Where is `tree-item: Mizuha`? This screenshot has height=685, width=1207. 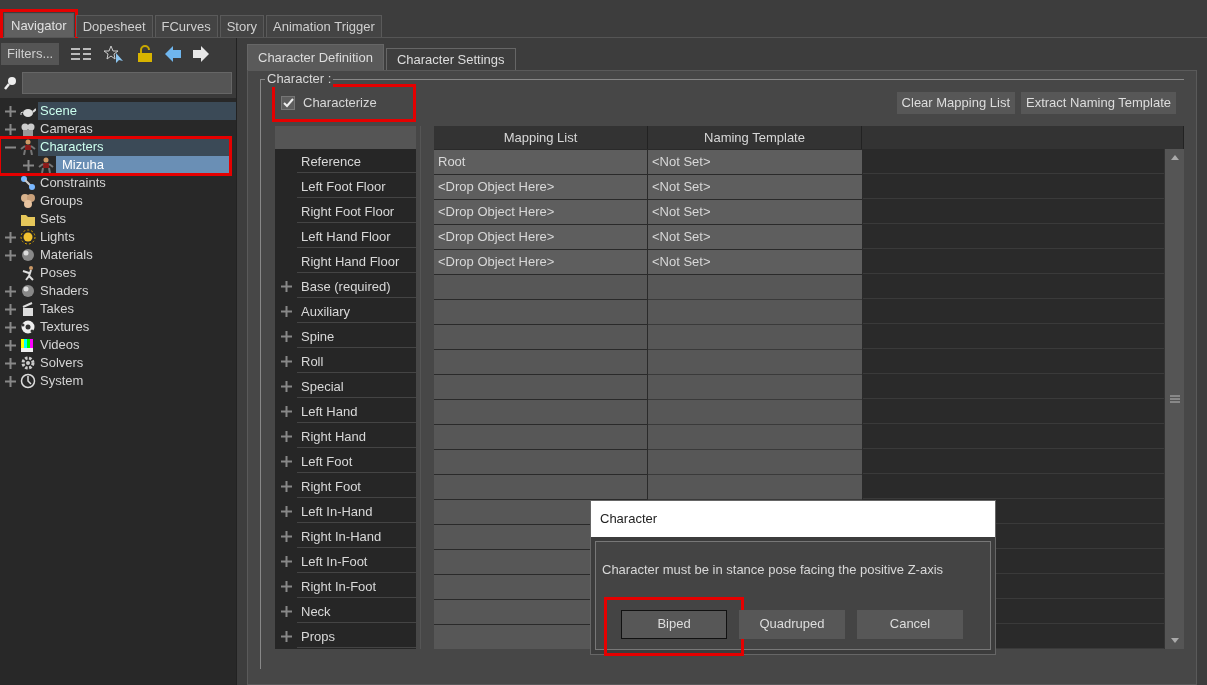 tree-item: Mizuha is located at coordinates (143, 165).